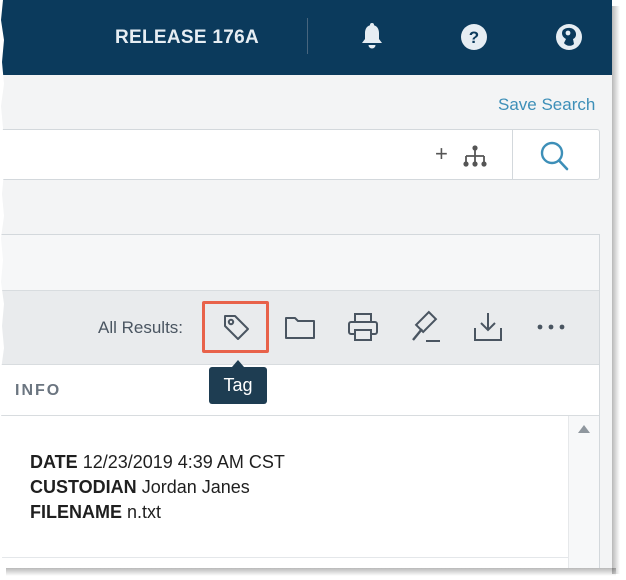  I want to click on frame-shadow-bottom, so click(311, 572).